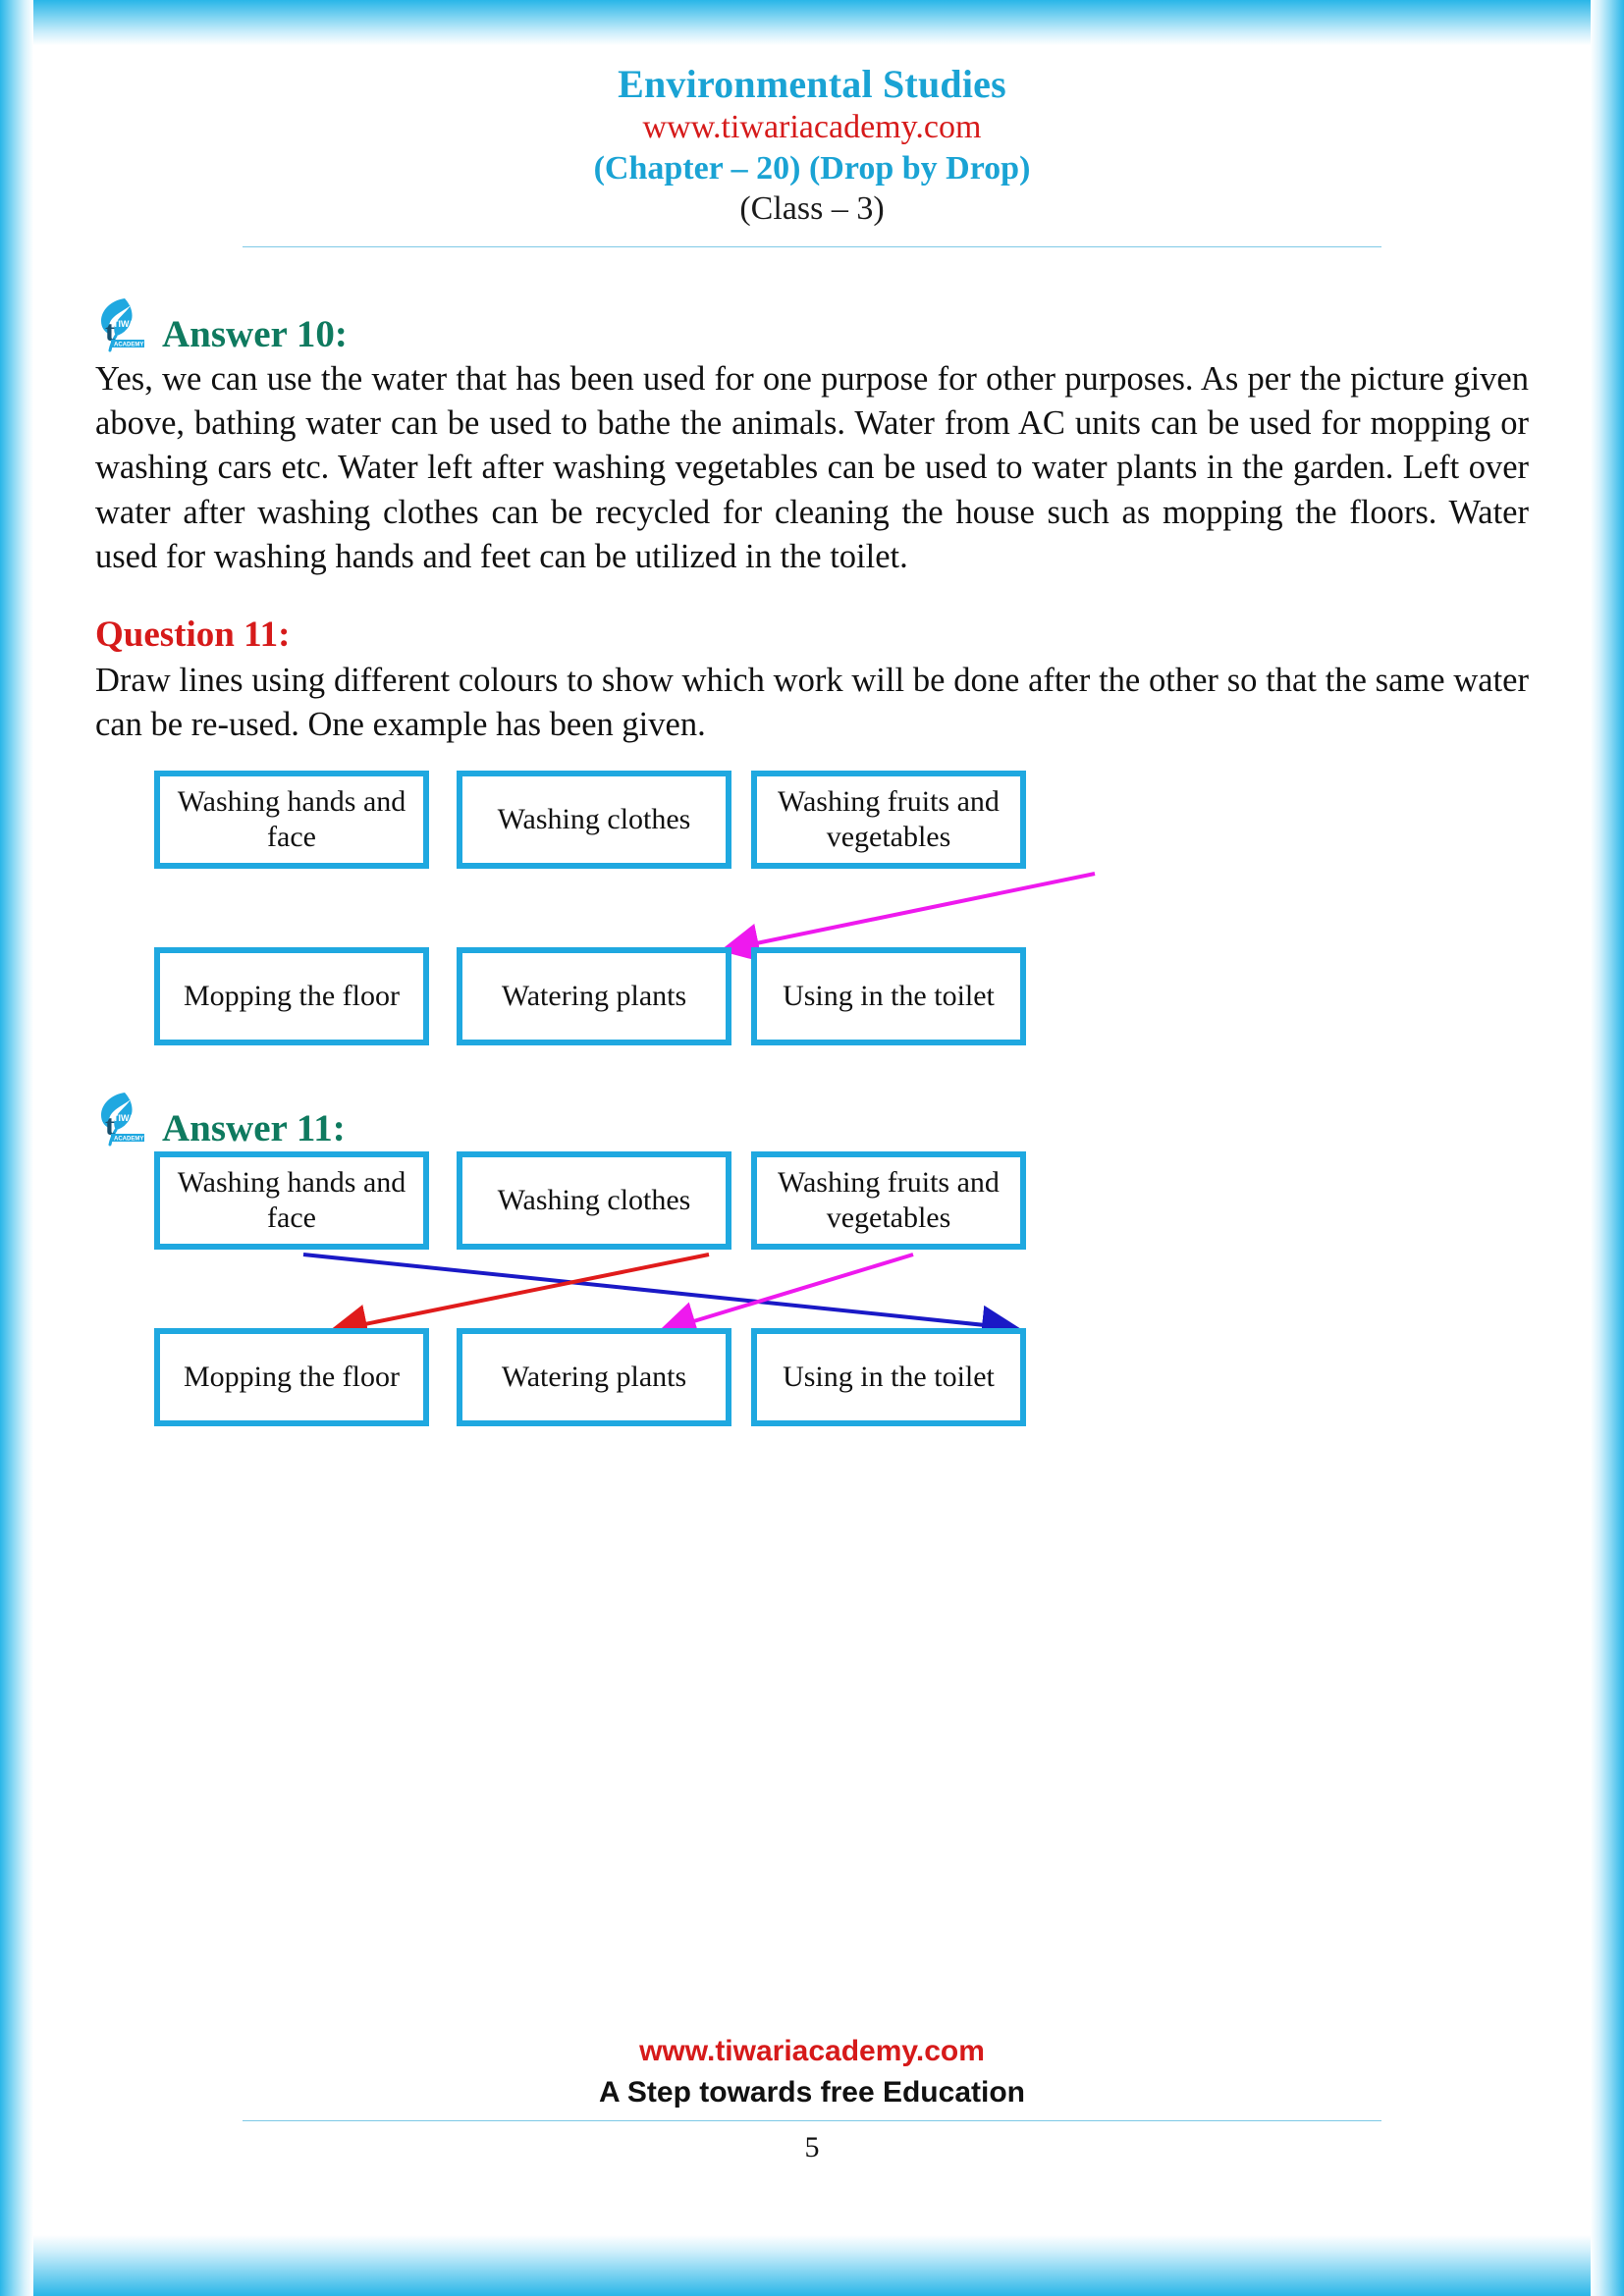 This screenshot has width=1624, height=2296. What do you see at coordinates (812, 2051) in the screenshot?
I see `footer-website: www.tiwariacademy.com` at bounding box center [812, 2051].